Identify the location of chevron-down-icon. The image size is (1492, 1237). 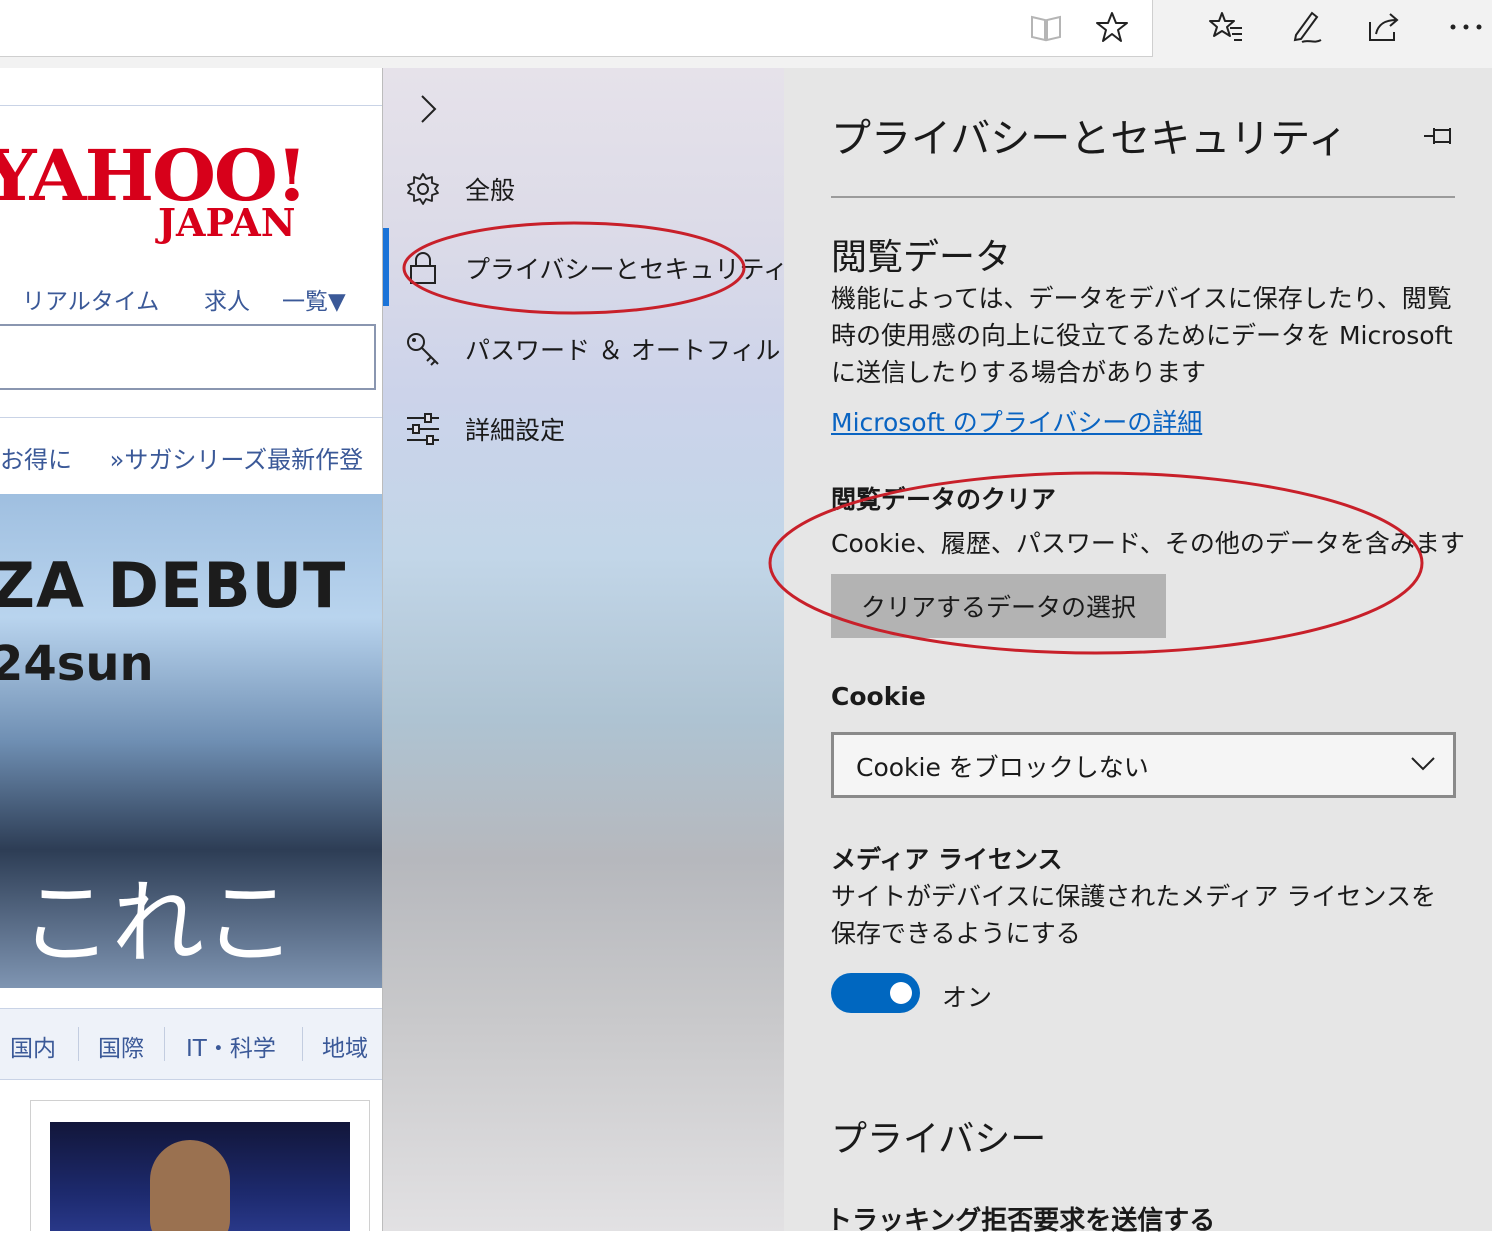
(1423, 763).